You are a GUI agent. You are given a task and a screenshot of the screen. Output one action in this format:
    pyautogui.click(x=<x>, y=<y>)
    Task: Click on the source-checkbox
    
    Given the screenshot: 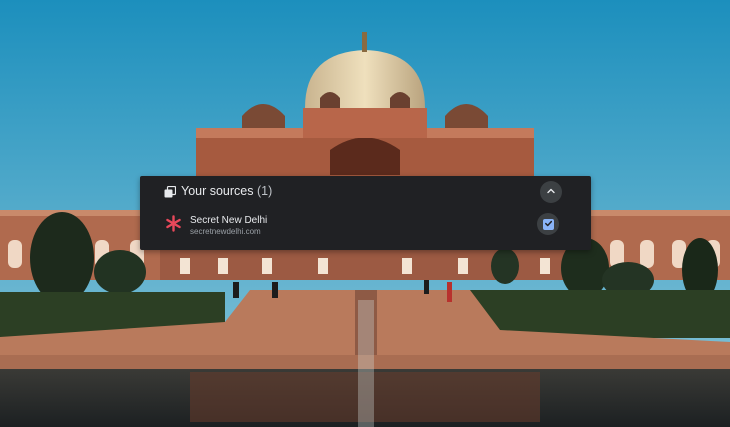 What is the action you would take?
    pyautogui.click(x=548, y=224)
    